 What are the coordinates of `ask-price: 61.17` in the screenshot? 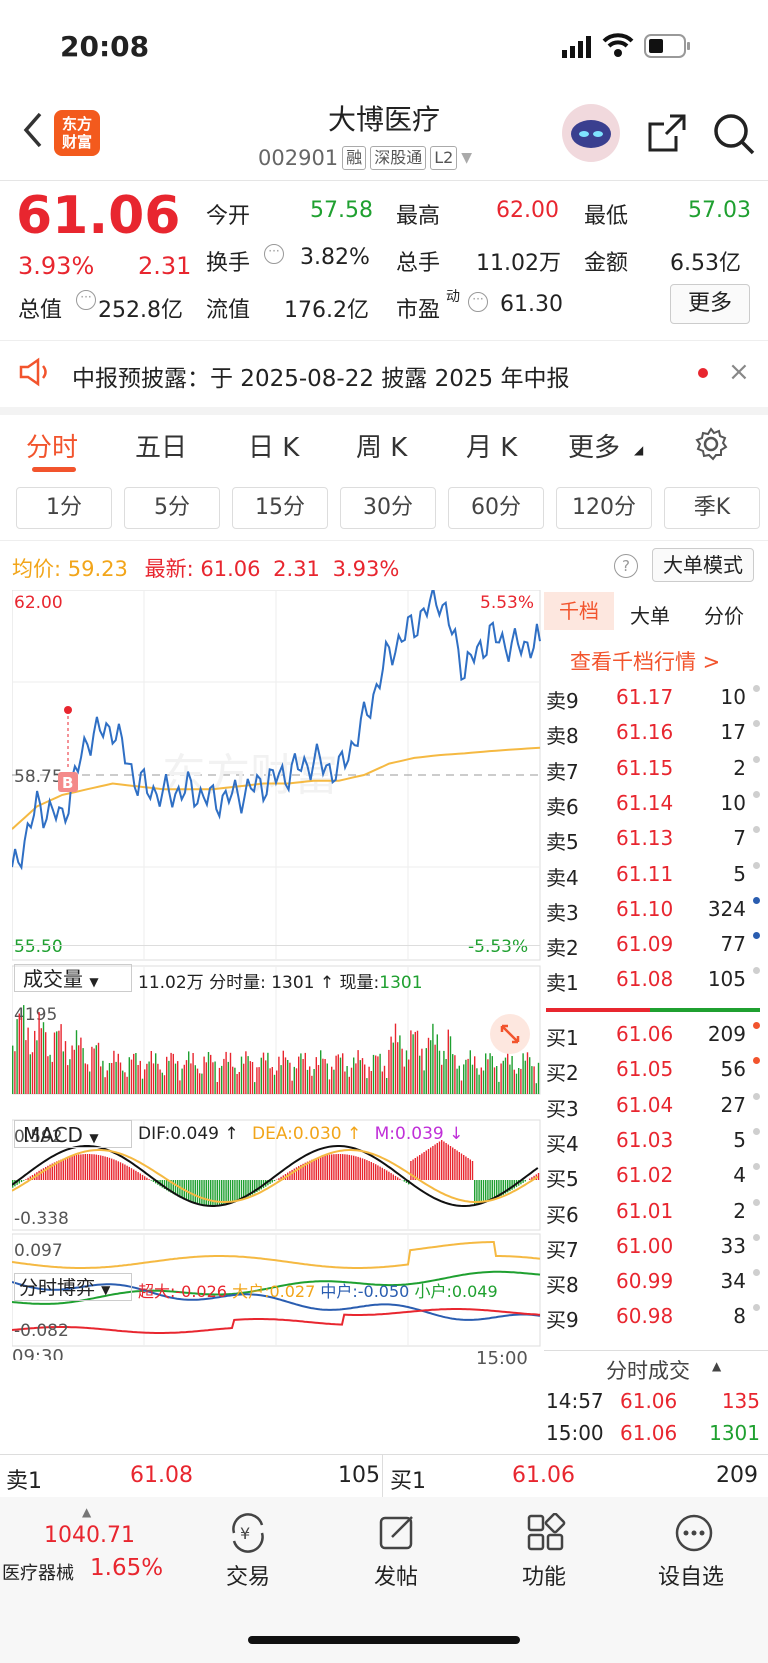 It's located at (645, 697).